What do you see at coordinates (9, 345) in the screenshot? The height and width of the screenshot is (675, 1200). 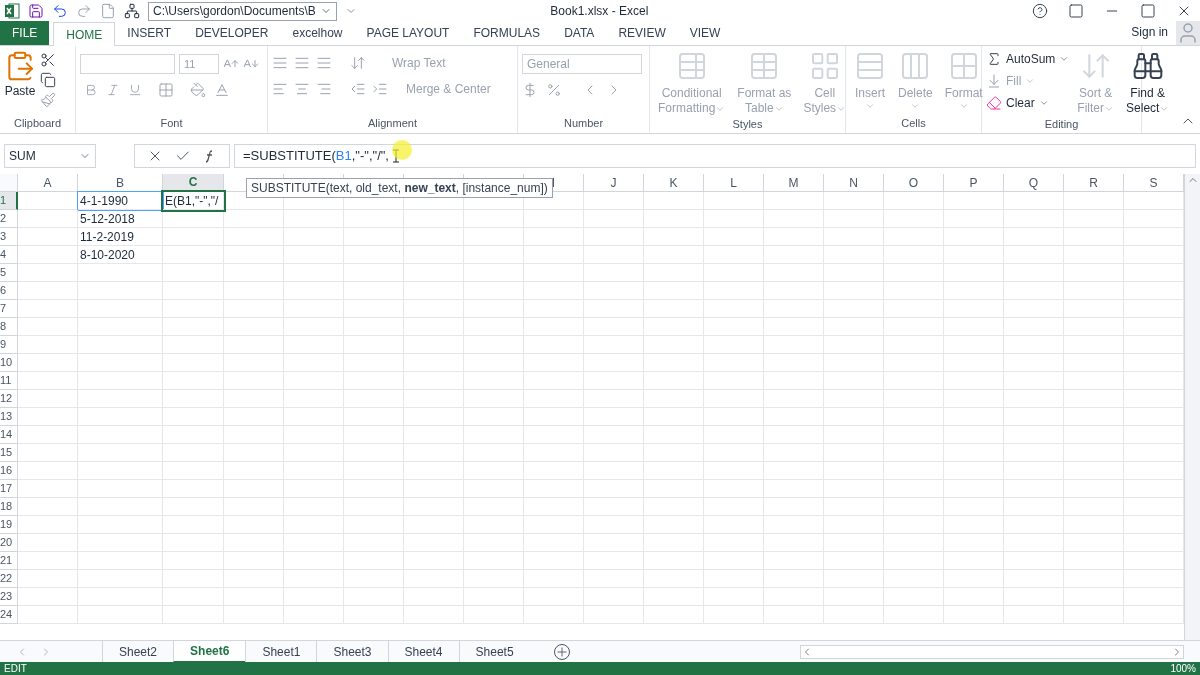 I see `row-header: 9` at bounding box center [9, 345].